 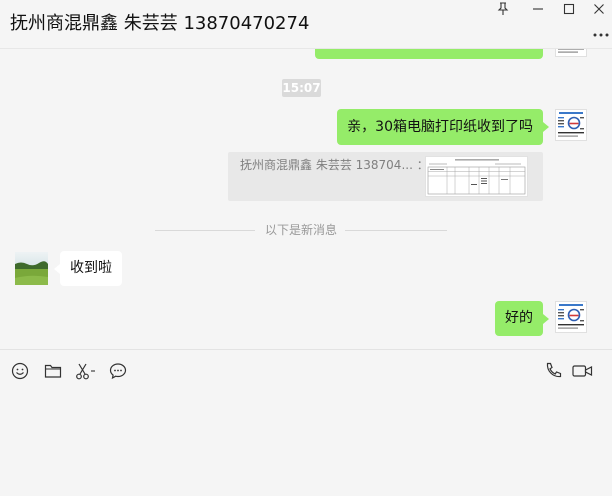 I want to click on maximize-icon, so click(x=569, y=9).